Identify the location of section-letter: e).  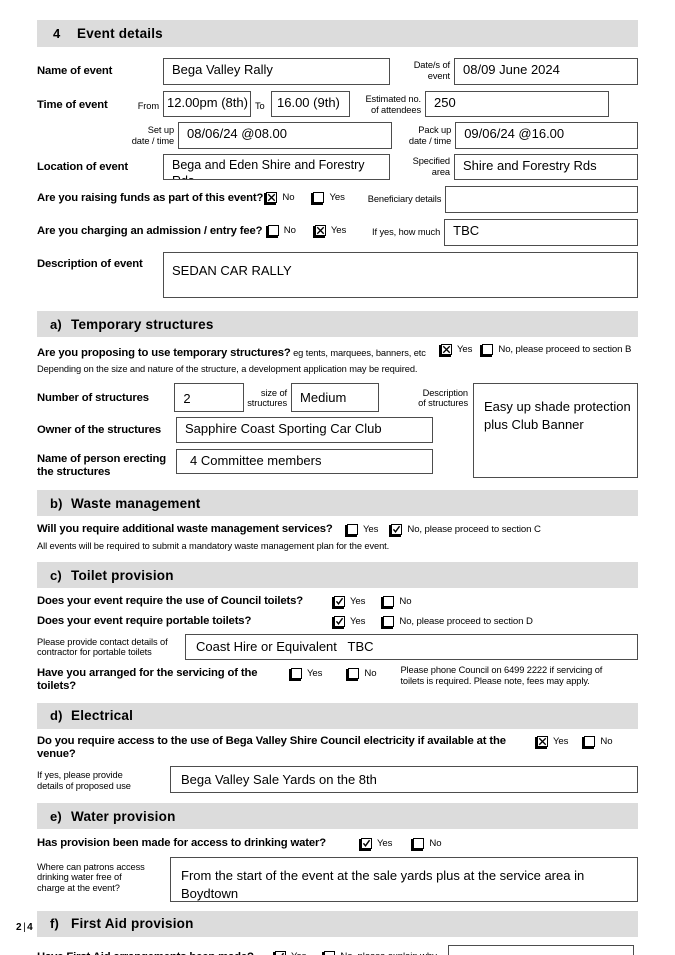
(56, 816).